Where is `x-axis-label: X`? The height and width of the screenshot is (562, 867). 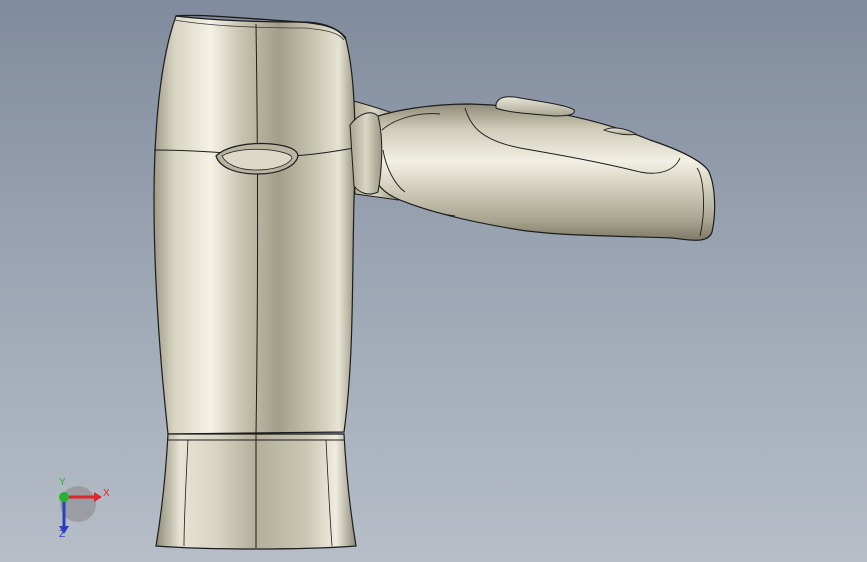
x-axis-label: X is located at coordinates (106, 493).